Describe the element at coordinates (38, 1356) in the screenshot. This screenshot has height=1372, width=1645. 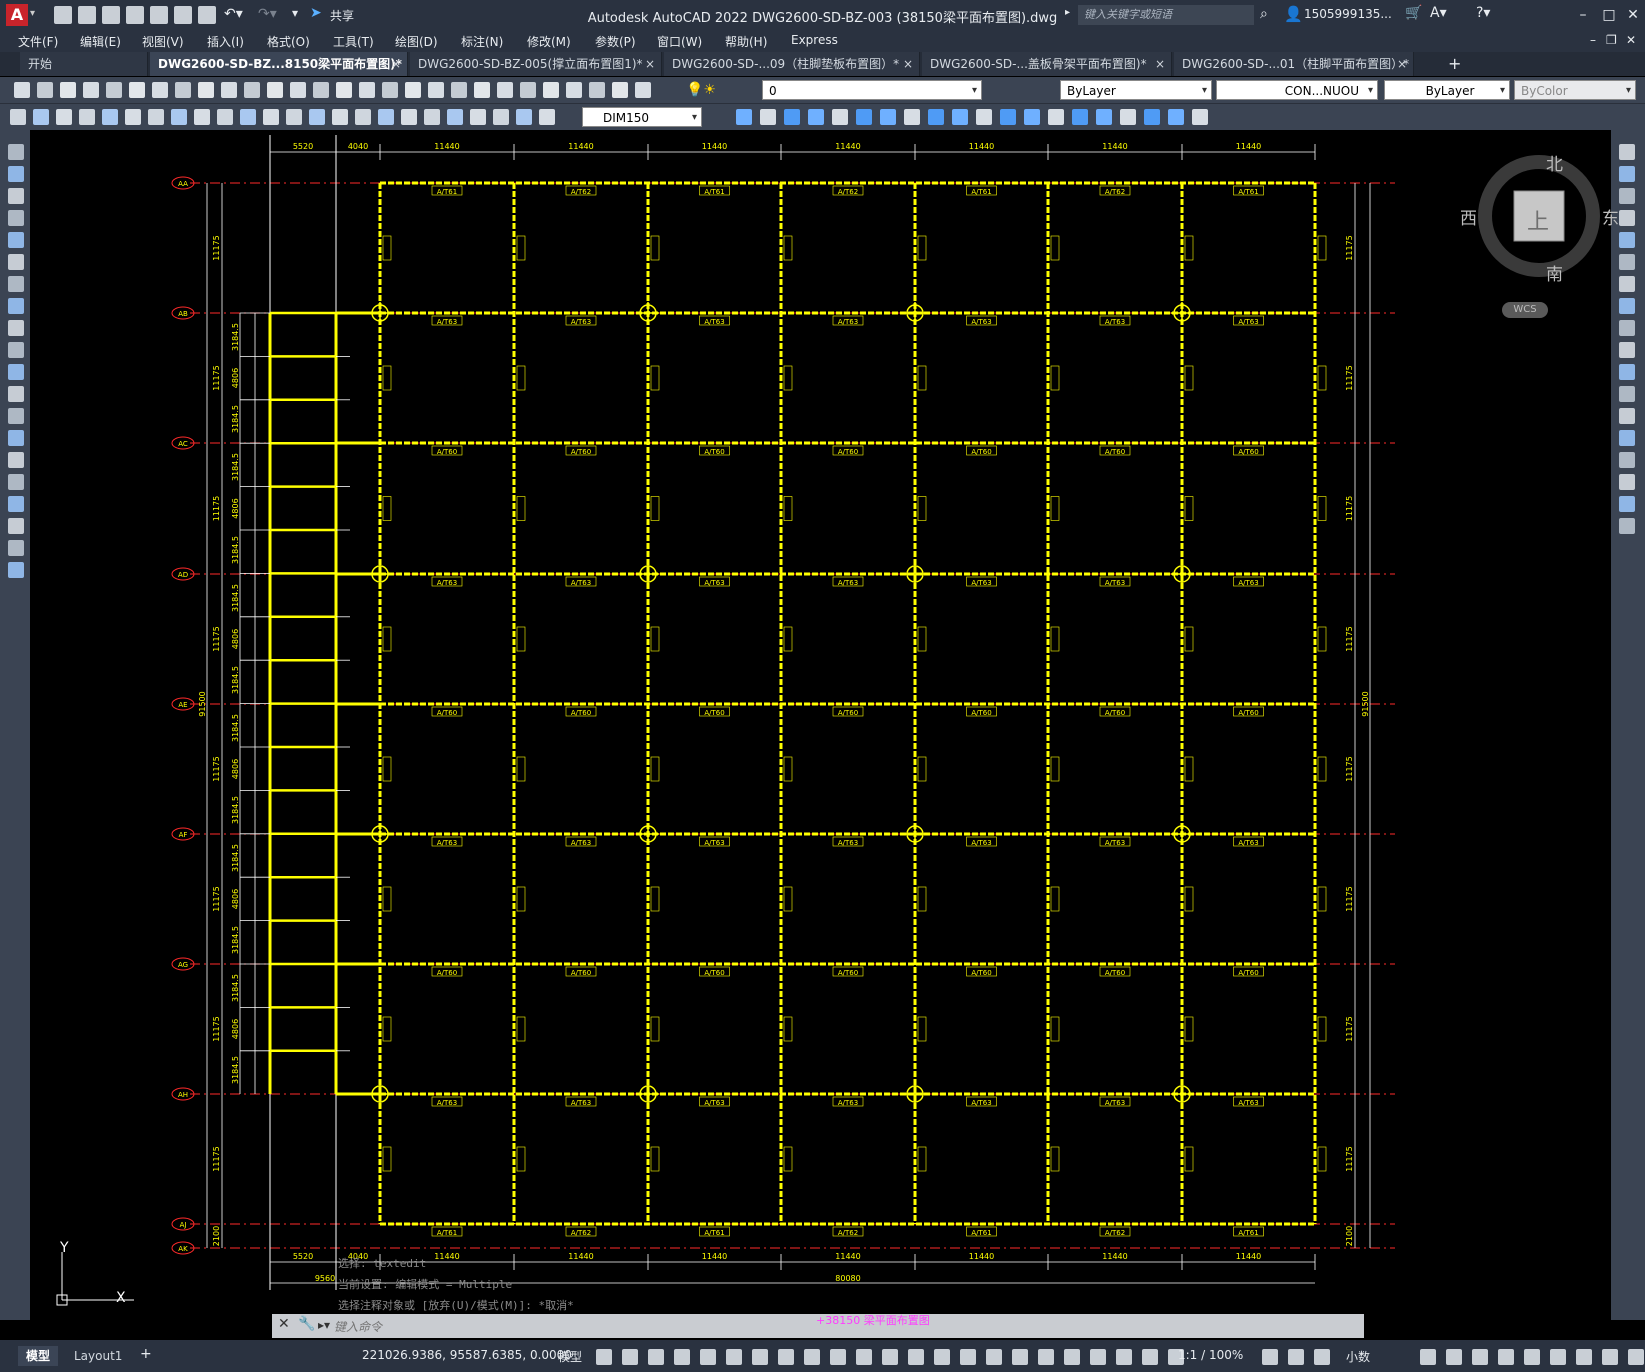
I see `tab-model: 模型` at that location.